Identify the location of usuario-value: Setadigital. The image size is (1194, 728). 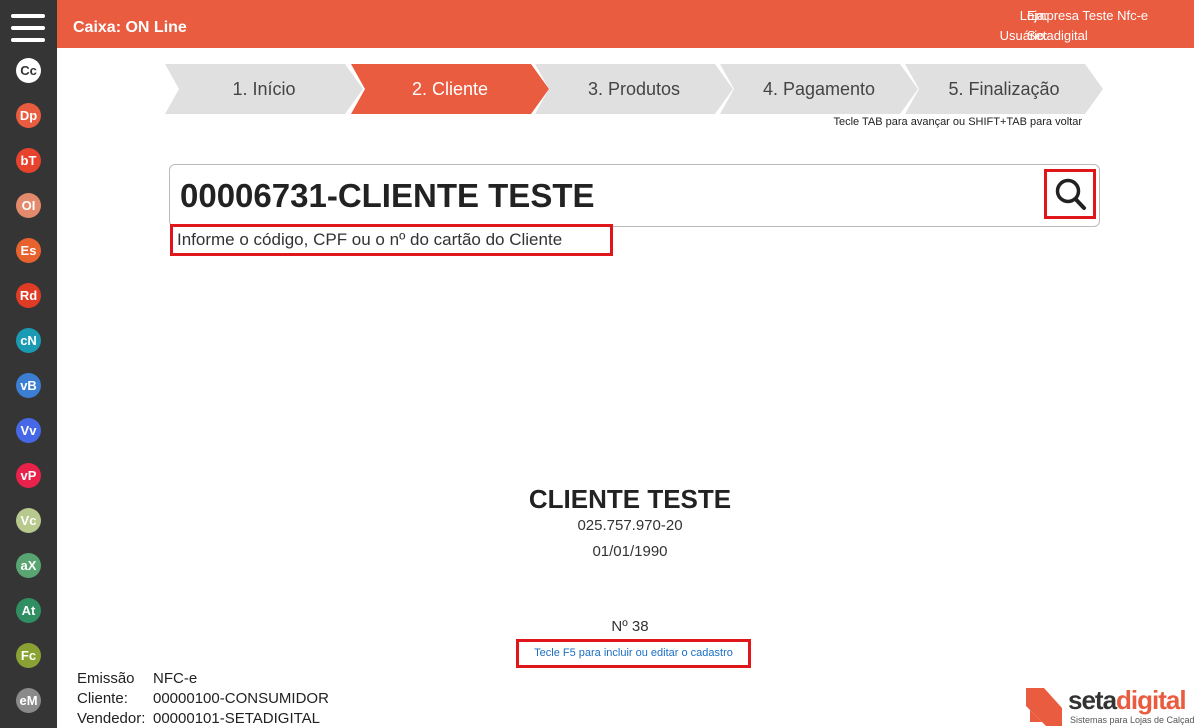
(1057, 35).